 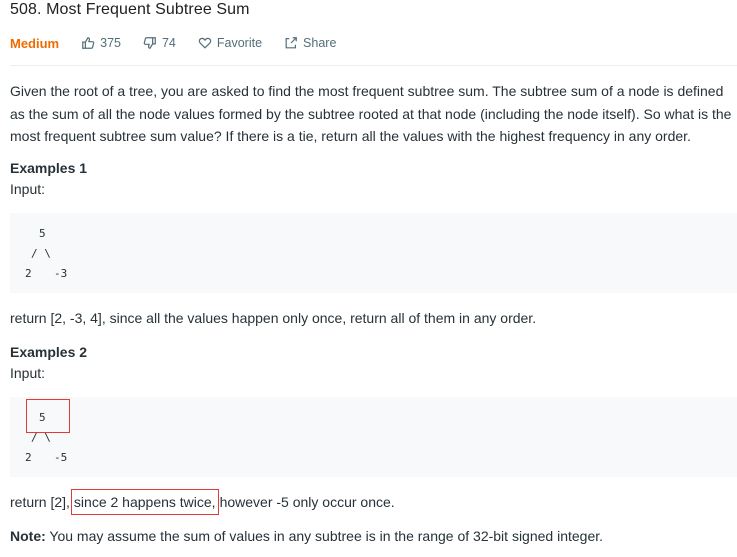 I want to click on example1-heading: Examples 1, so click(x=49, y=168).